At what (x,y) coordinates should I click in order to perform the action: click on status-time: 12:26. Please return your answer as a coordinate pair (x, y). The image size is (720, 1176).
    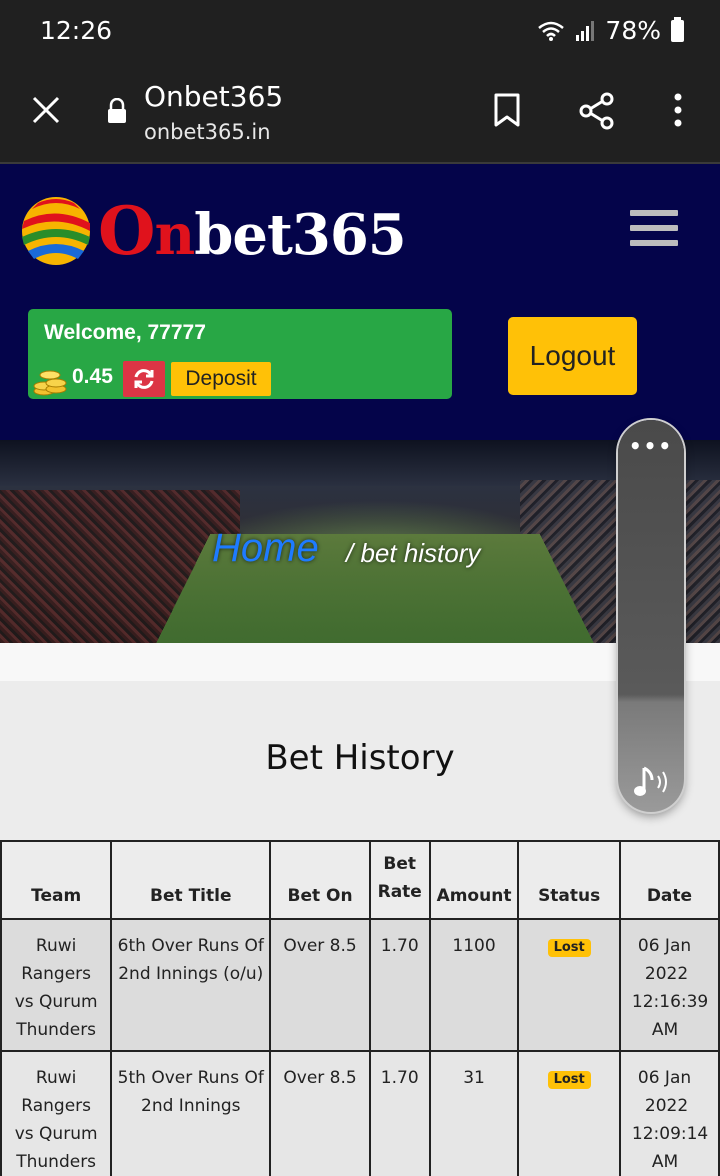
    Looking at the image, I should click on (76, 30).